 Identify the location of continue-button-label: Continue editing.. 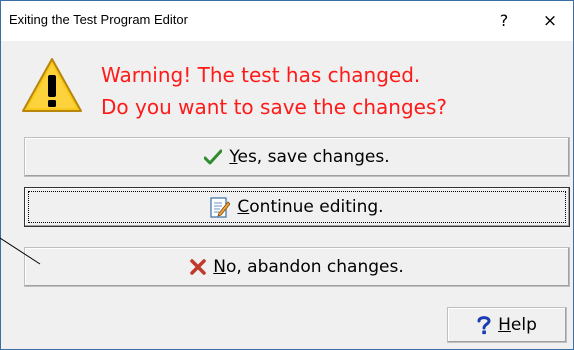
(310, 207).